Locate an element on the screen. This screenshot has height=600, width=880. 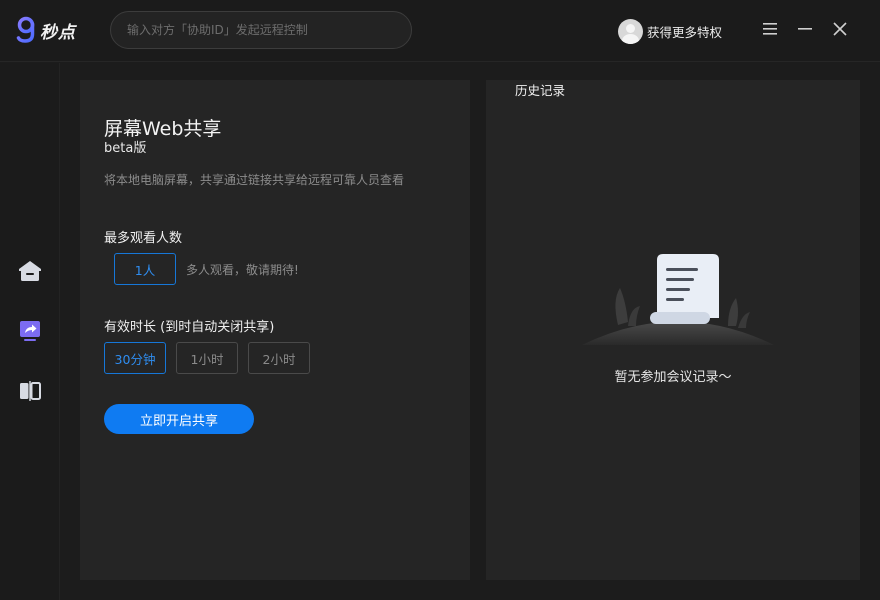
side-navigation is located at coordinates (30, 331).